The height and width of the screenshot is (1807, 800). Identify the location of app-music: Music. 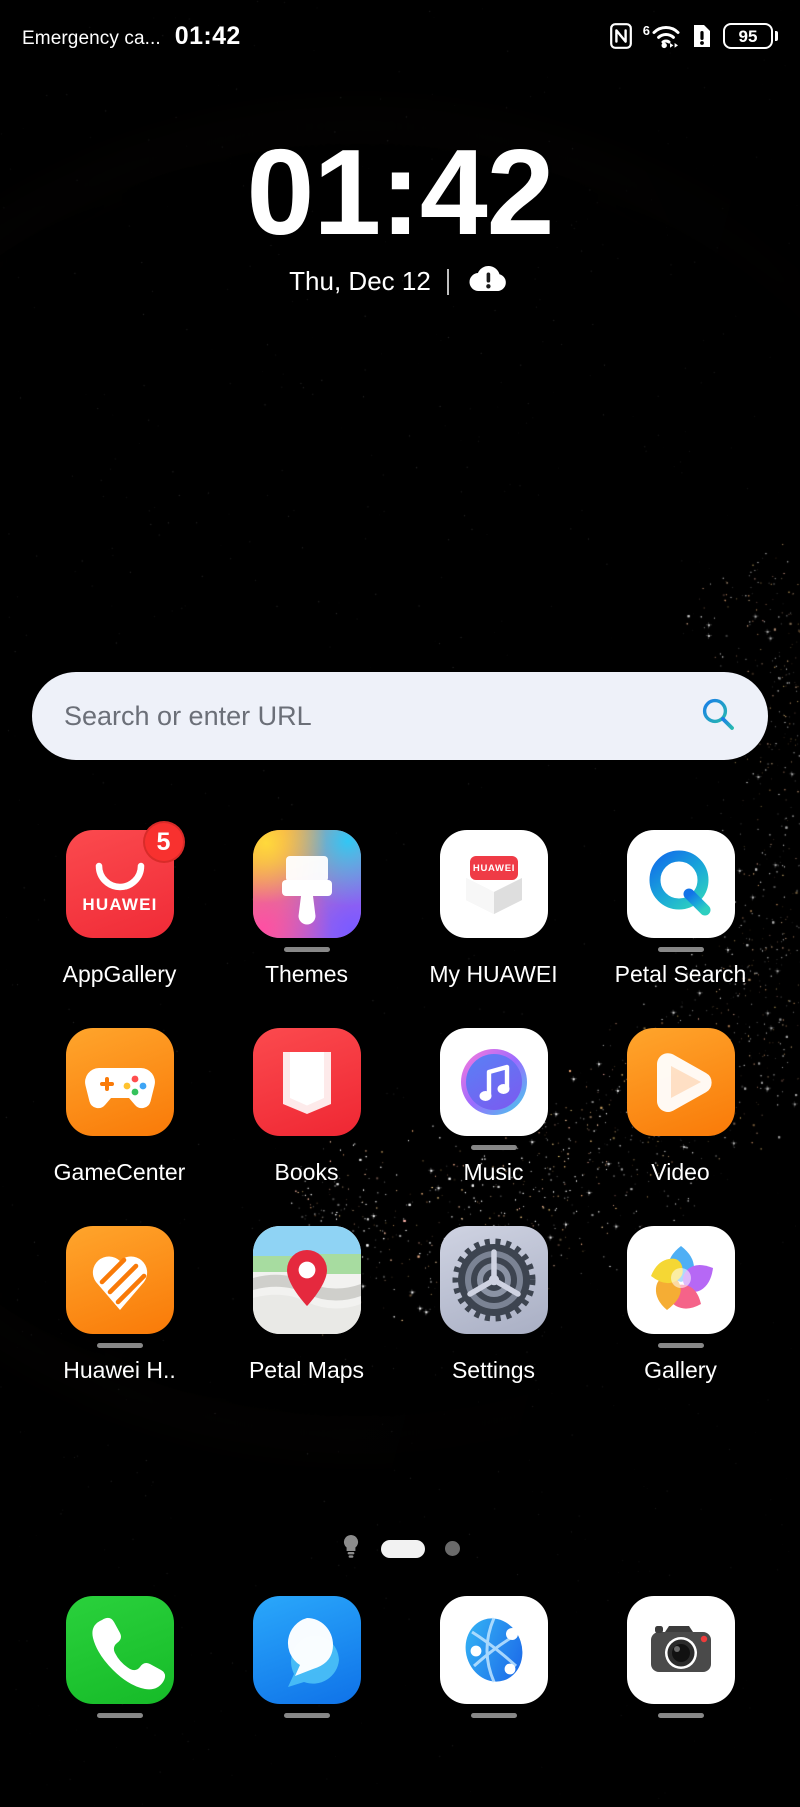
(493, 1107).